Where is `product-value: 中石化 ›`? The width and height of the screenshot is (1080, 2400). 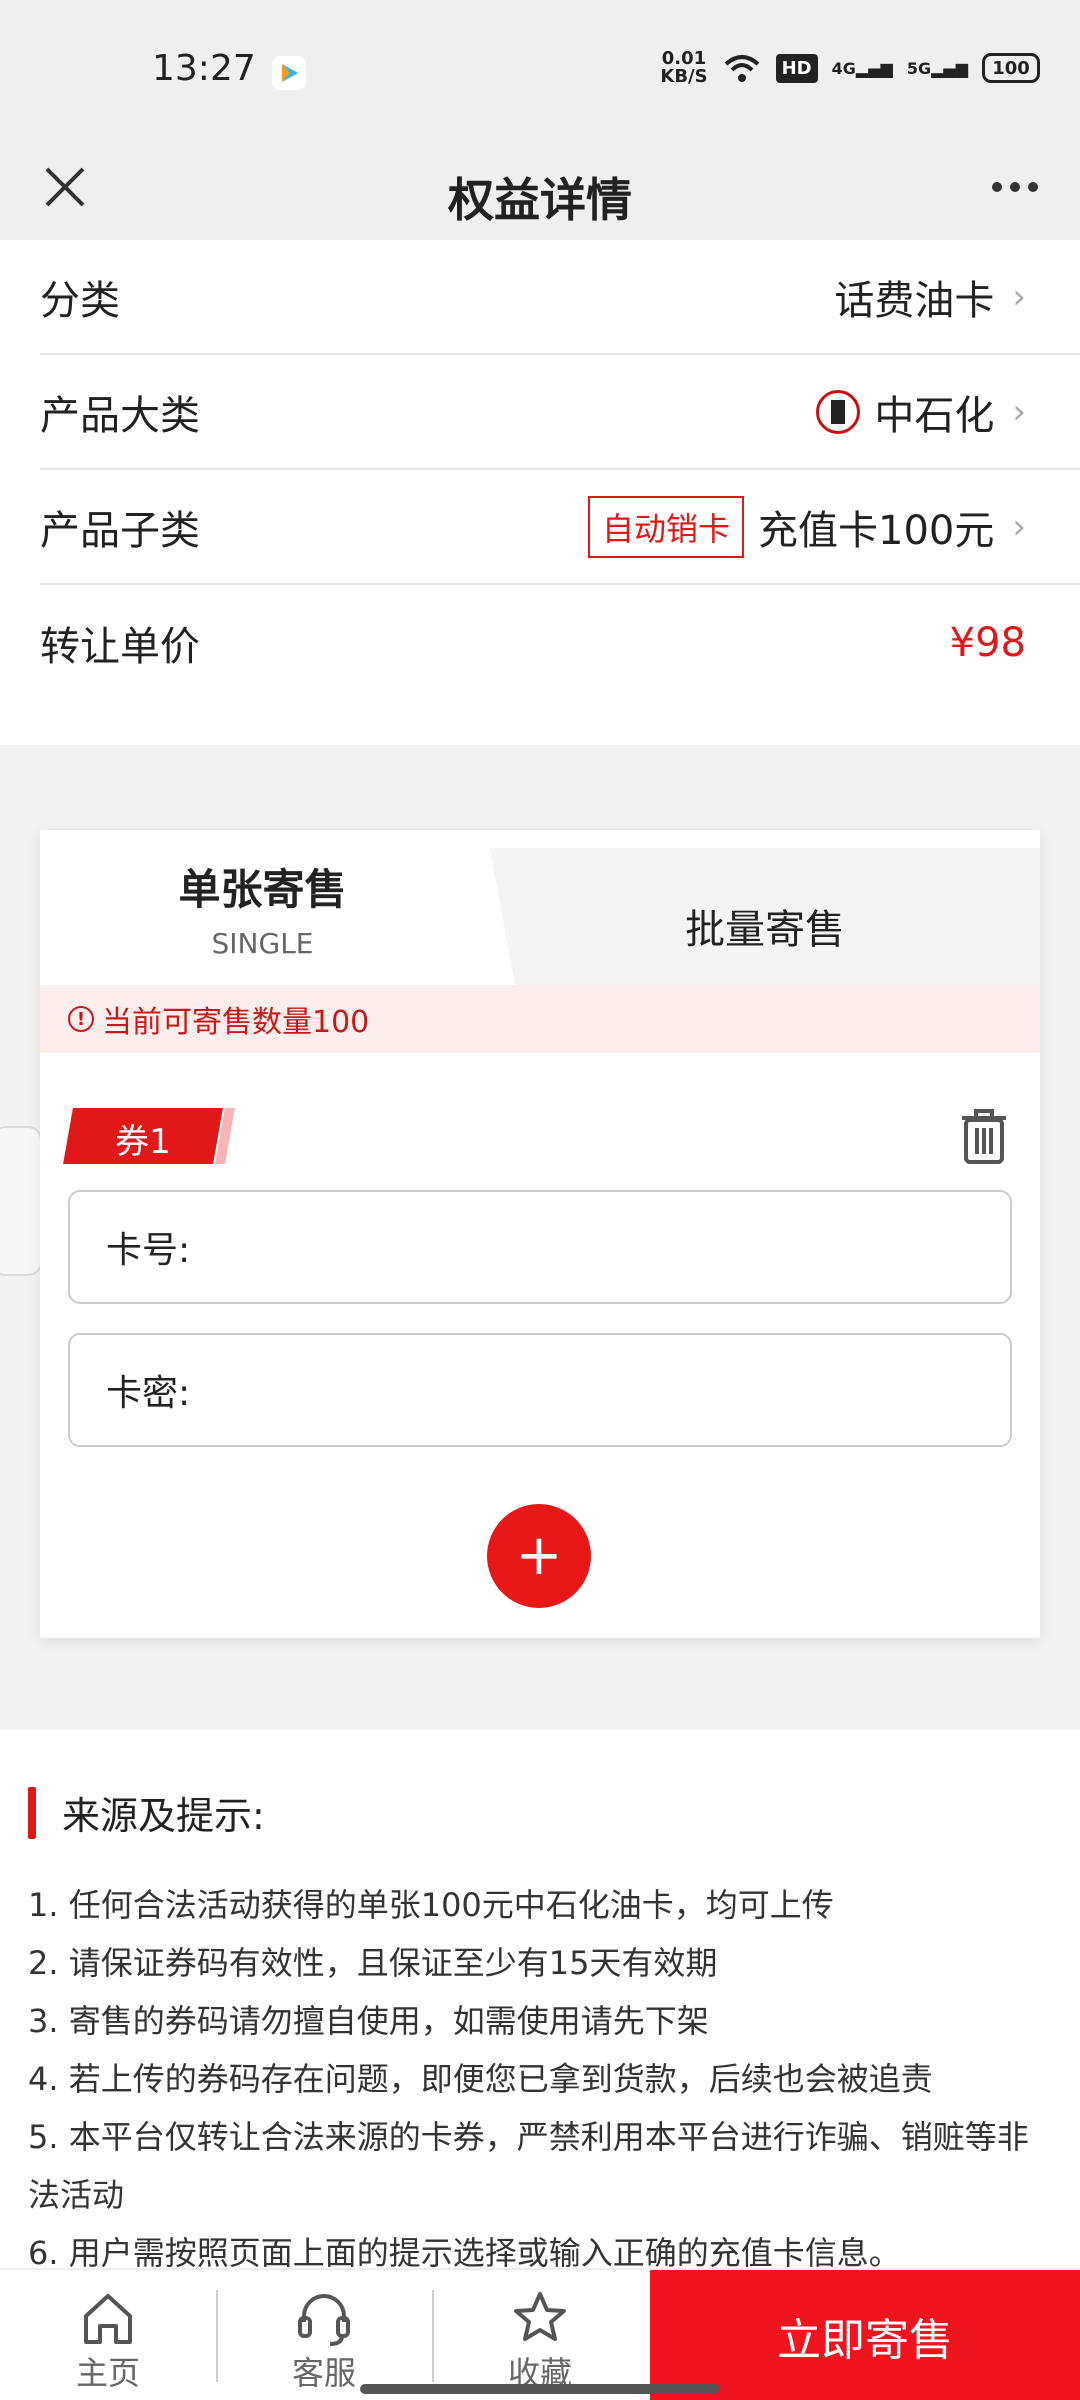
product-value: 中石化 › is located at coordinates (921, 412).